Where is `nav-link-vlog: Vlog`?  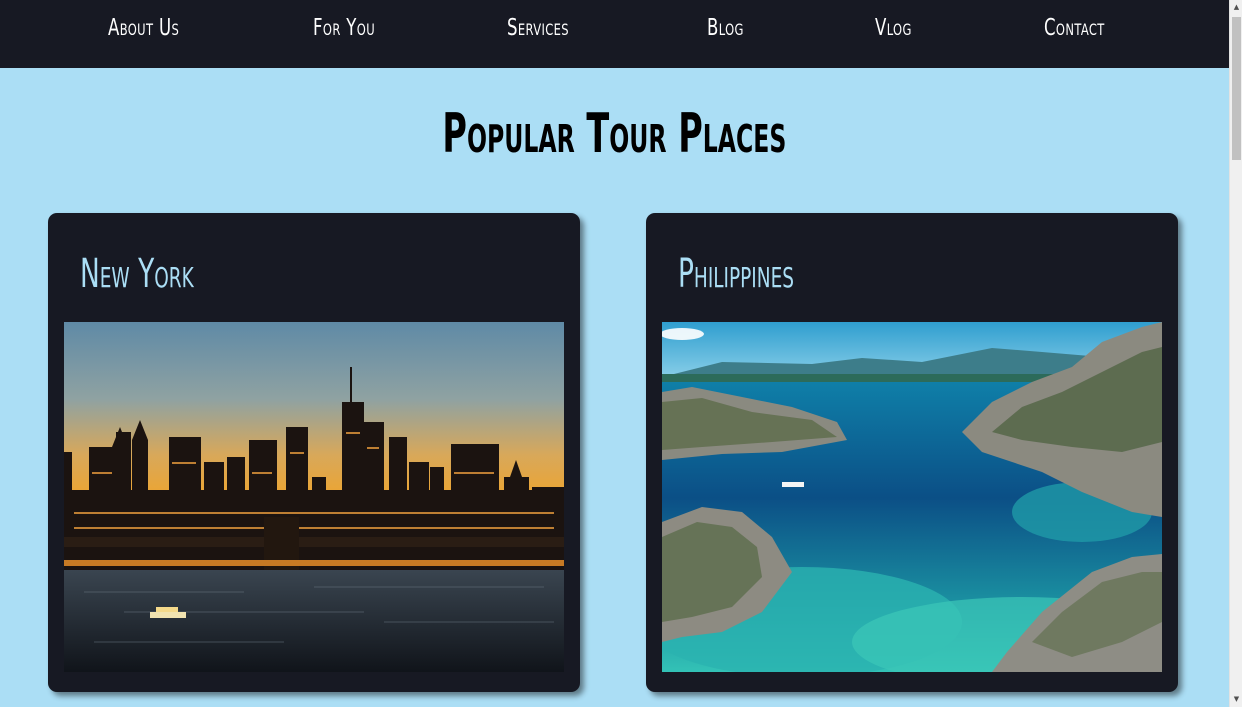
nav-link-vlog: Vlog is located at coordinates (893, 28).